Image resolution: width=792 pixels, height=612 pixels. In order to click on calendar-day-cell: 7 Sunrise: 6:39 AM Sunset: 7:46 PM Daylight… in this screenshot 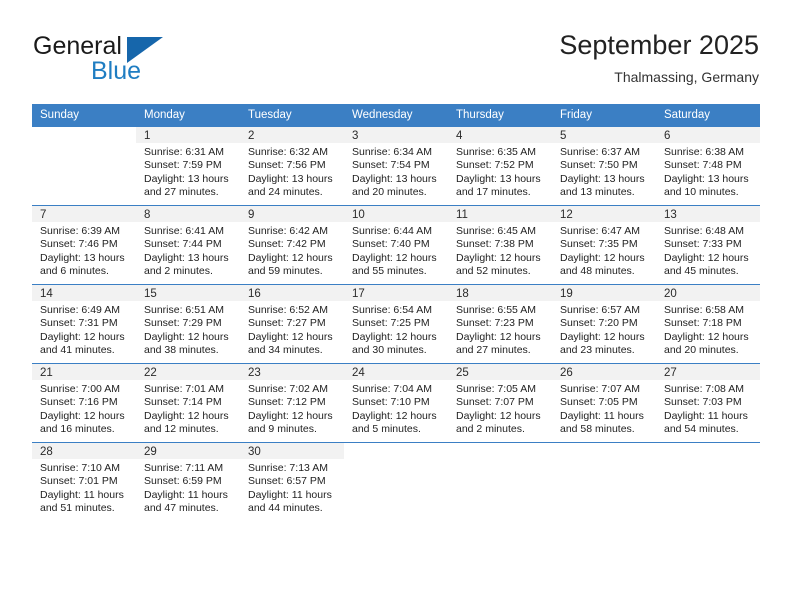, I will do `click(84, 245)`.